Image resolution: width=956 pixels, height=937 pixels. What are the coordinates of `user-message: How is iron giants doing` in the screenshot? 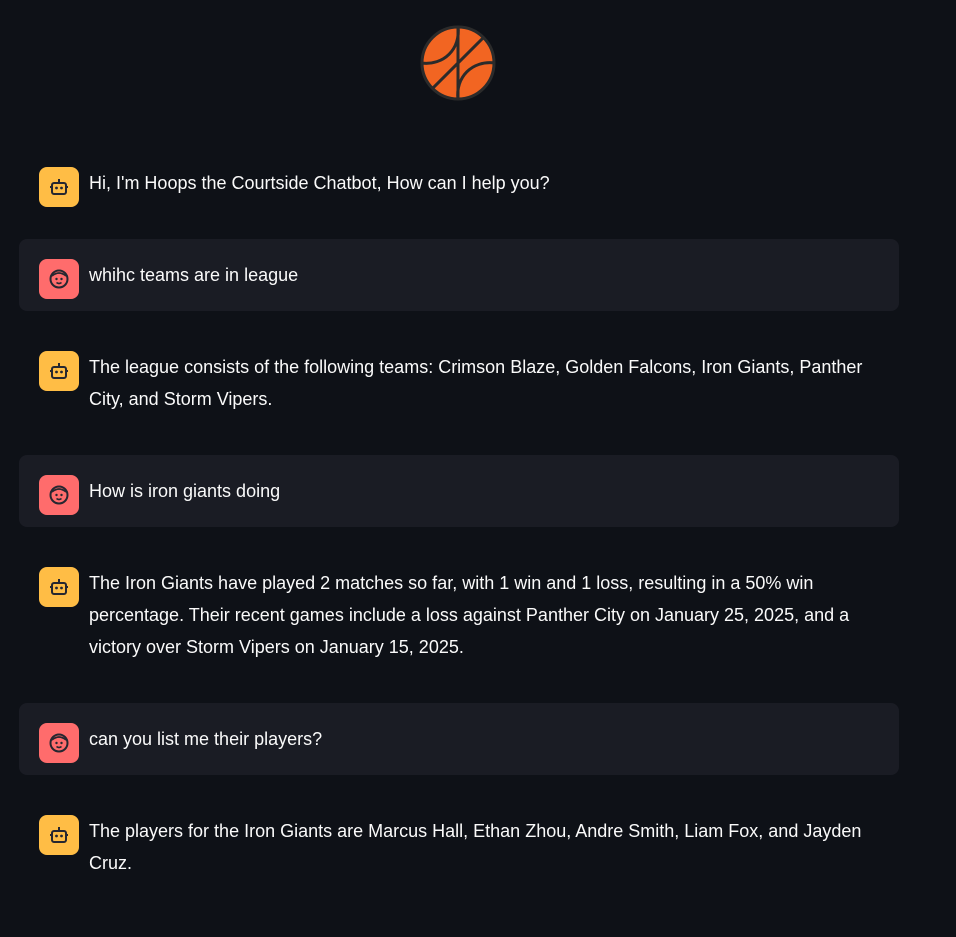 It's located at (459, 491).